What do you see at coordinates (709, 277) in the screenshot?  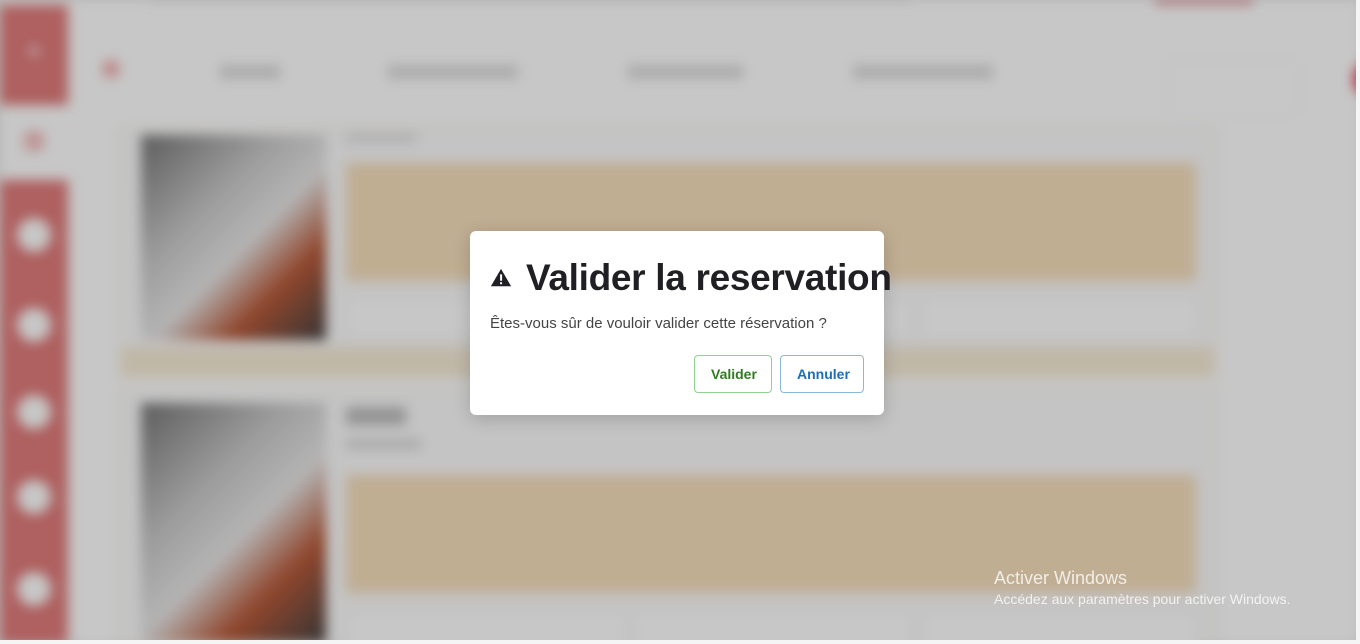 I see `dialog-title: Valider la reservation` at bounding box center [709, 277].